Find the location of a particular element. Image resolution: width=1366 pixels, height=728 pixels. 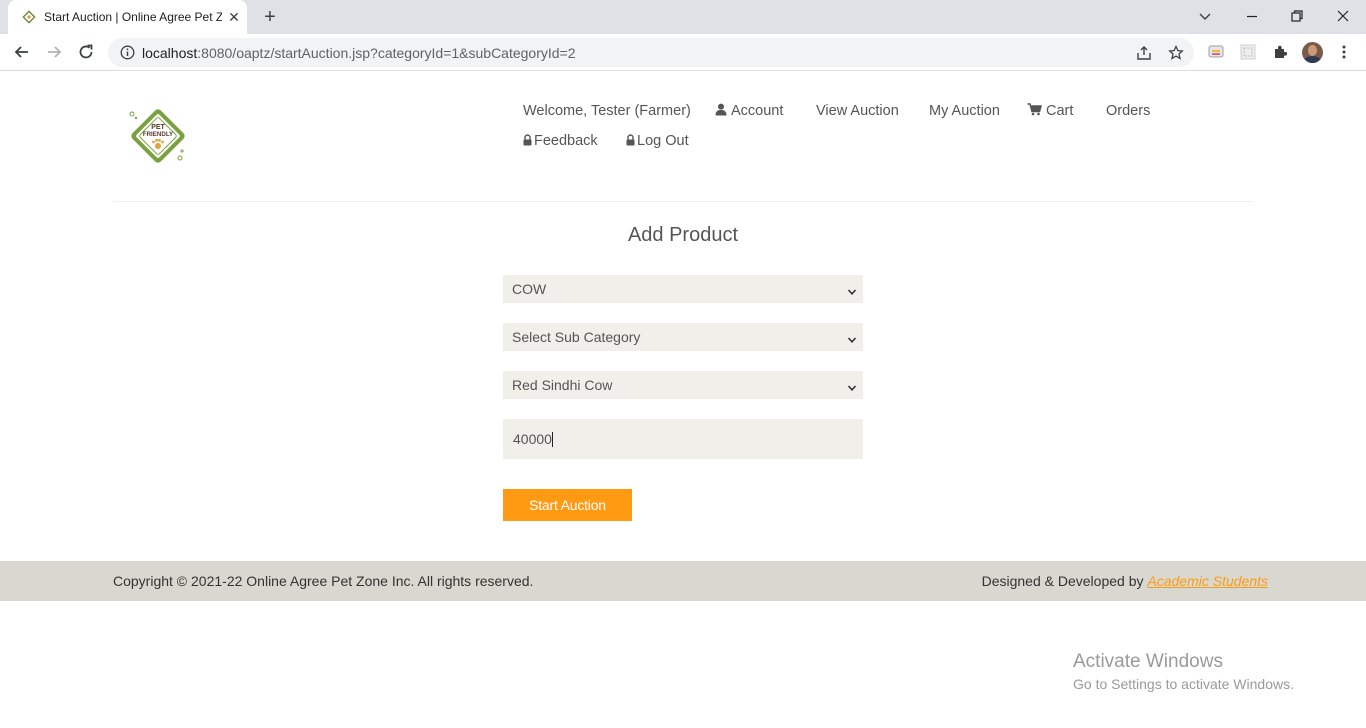

price-input: 40000 is located at coordinates (683, 439).